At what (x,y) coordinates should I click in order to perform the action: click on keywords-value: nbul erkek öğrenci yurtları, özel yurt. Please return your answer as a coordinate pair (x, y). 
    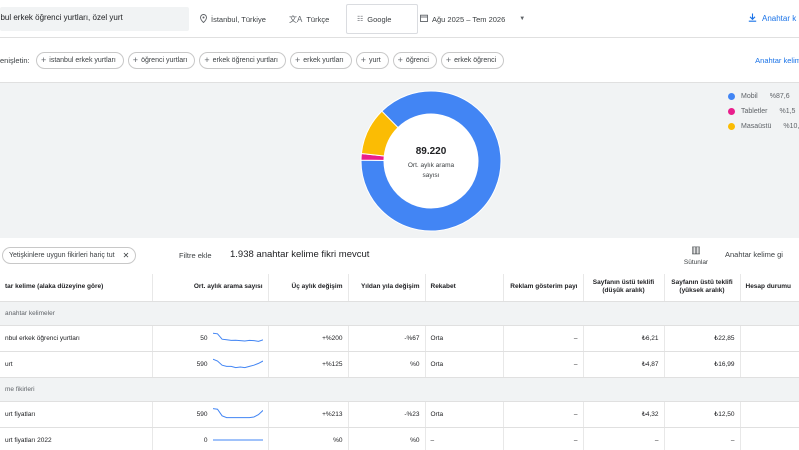
    Looking at the image, I should click on (61, 17).